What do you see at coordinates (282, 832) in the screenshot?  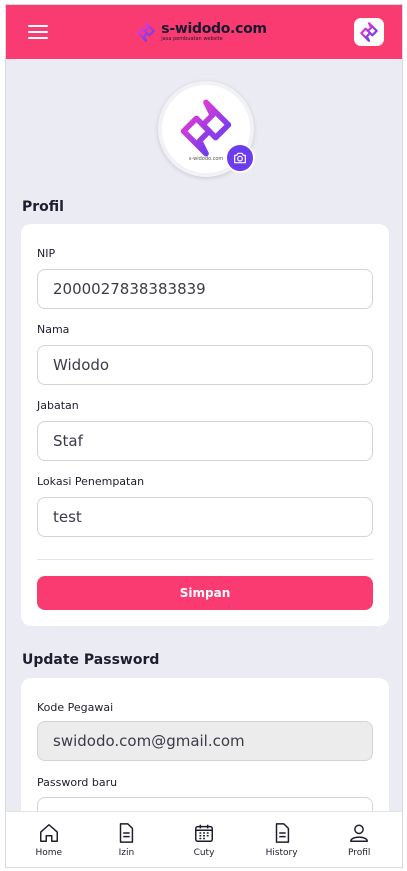 I see `history-icon` at bounding box center [282, 832].